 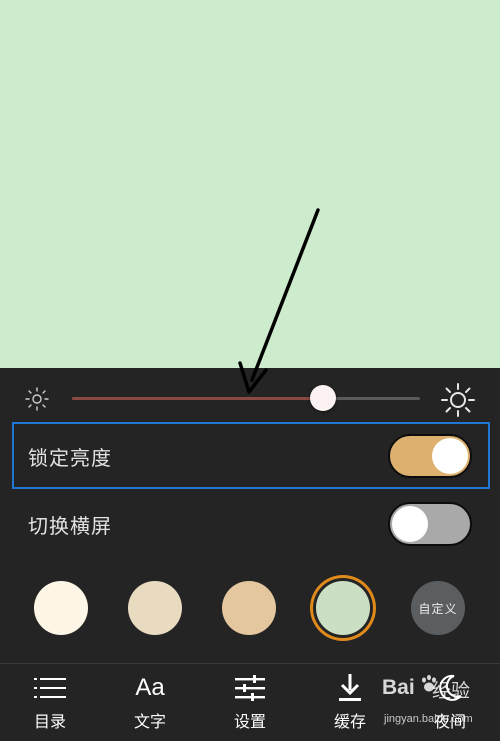 I want to click on brightness-row, so click(x=250, y=398).